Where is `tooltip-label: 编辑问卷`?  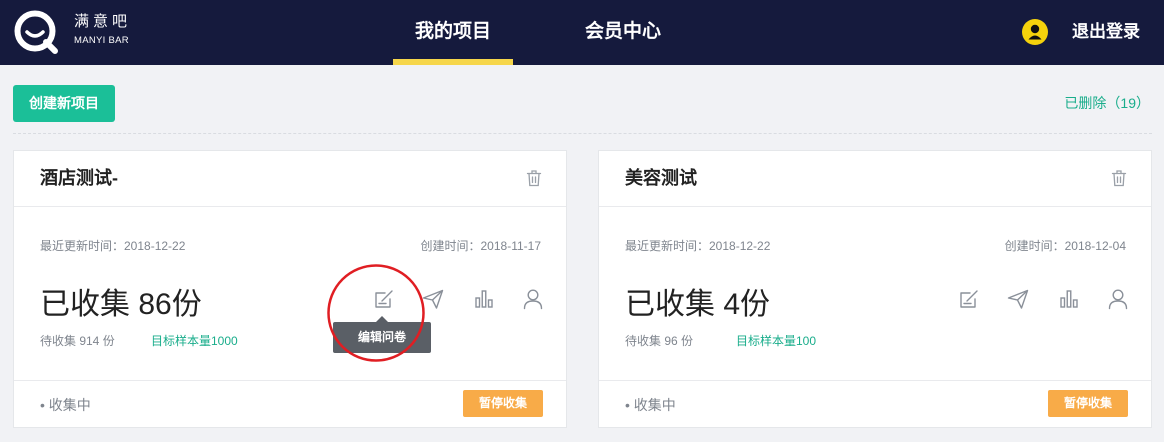 tooltip-label: 编辑问卷 is located at coordinates (381, 337).